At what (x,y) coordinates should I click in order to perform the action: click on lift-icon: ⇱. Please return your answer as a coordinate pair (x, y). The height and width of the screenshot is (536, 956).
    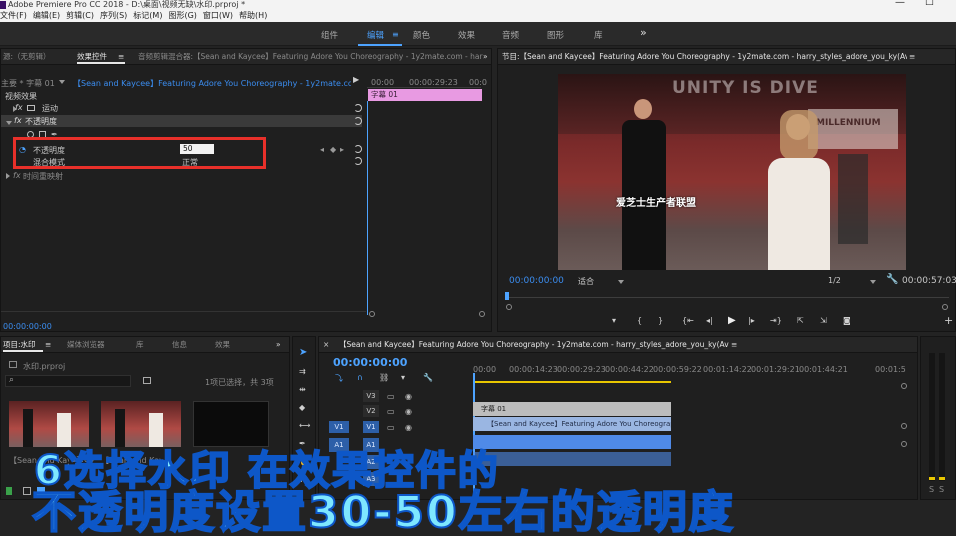
    Looking at the image, I should click on (800, 320).